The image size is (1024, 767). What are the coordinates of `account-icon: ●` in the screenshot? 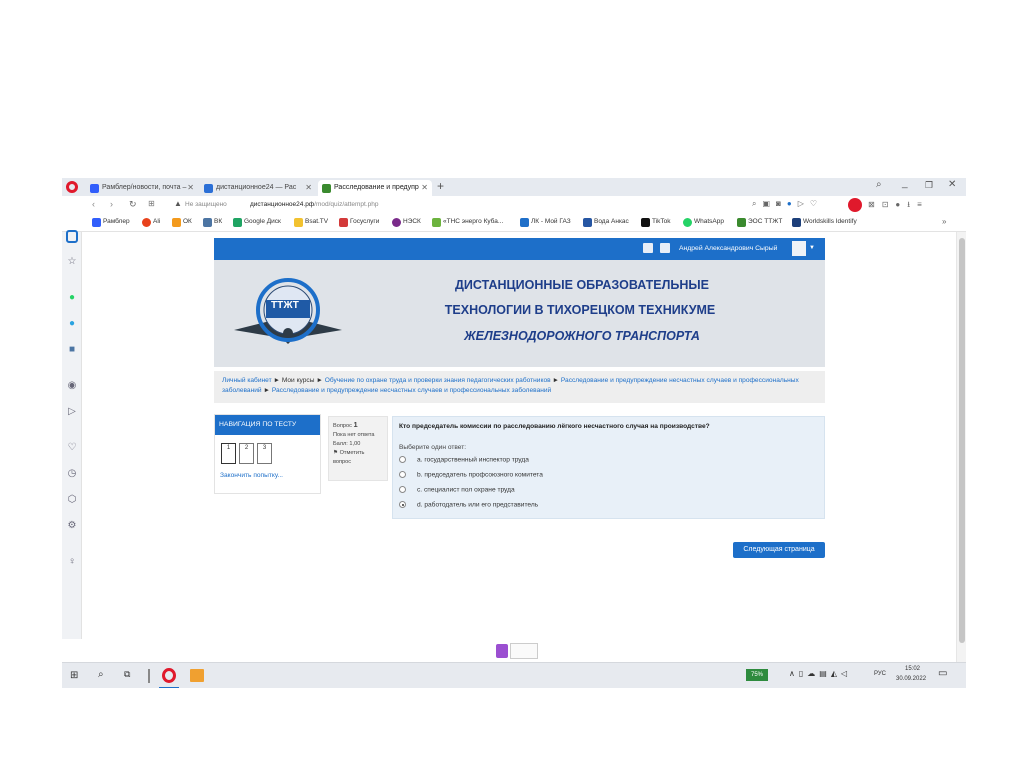 It's located at (901, 204).